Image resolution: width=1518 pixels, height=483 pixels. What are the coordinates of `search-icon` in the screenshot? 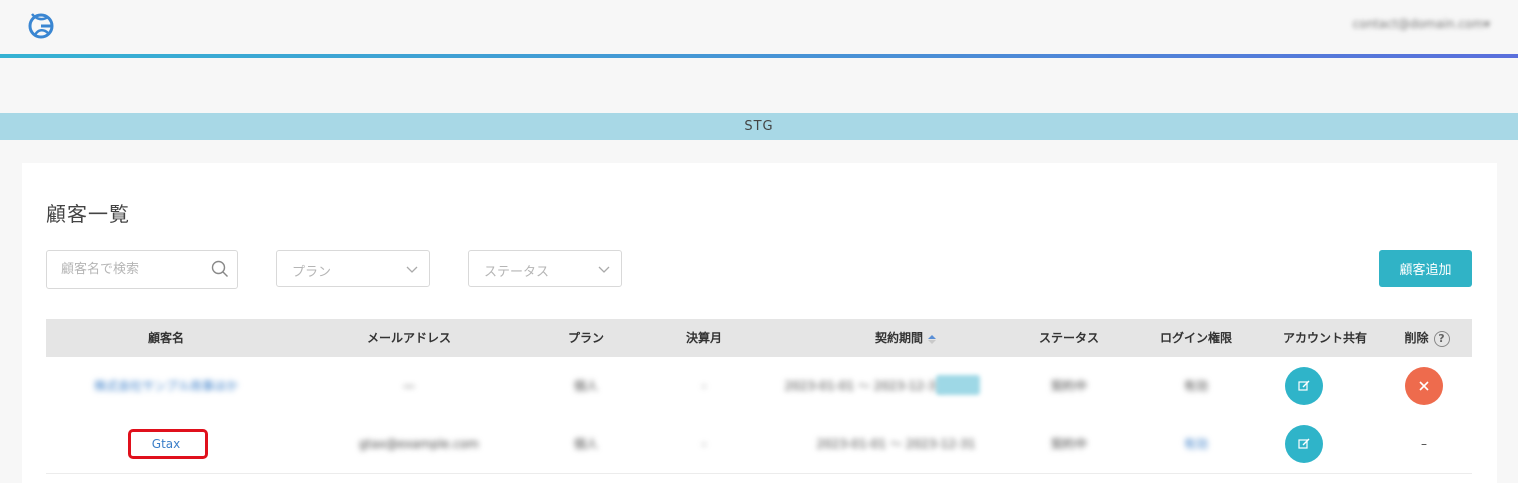 It's located at (220, 269).